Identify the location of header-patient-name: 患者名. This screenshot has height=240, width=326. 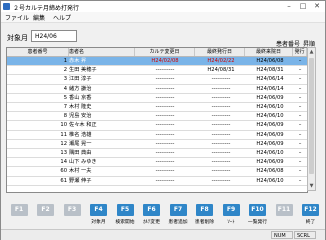
(102, 52).